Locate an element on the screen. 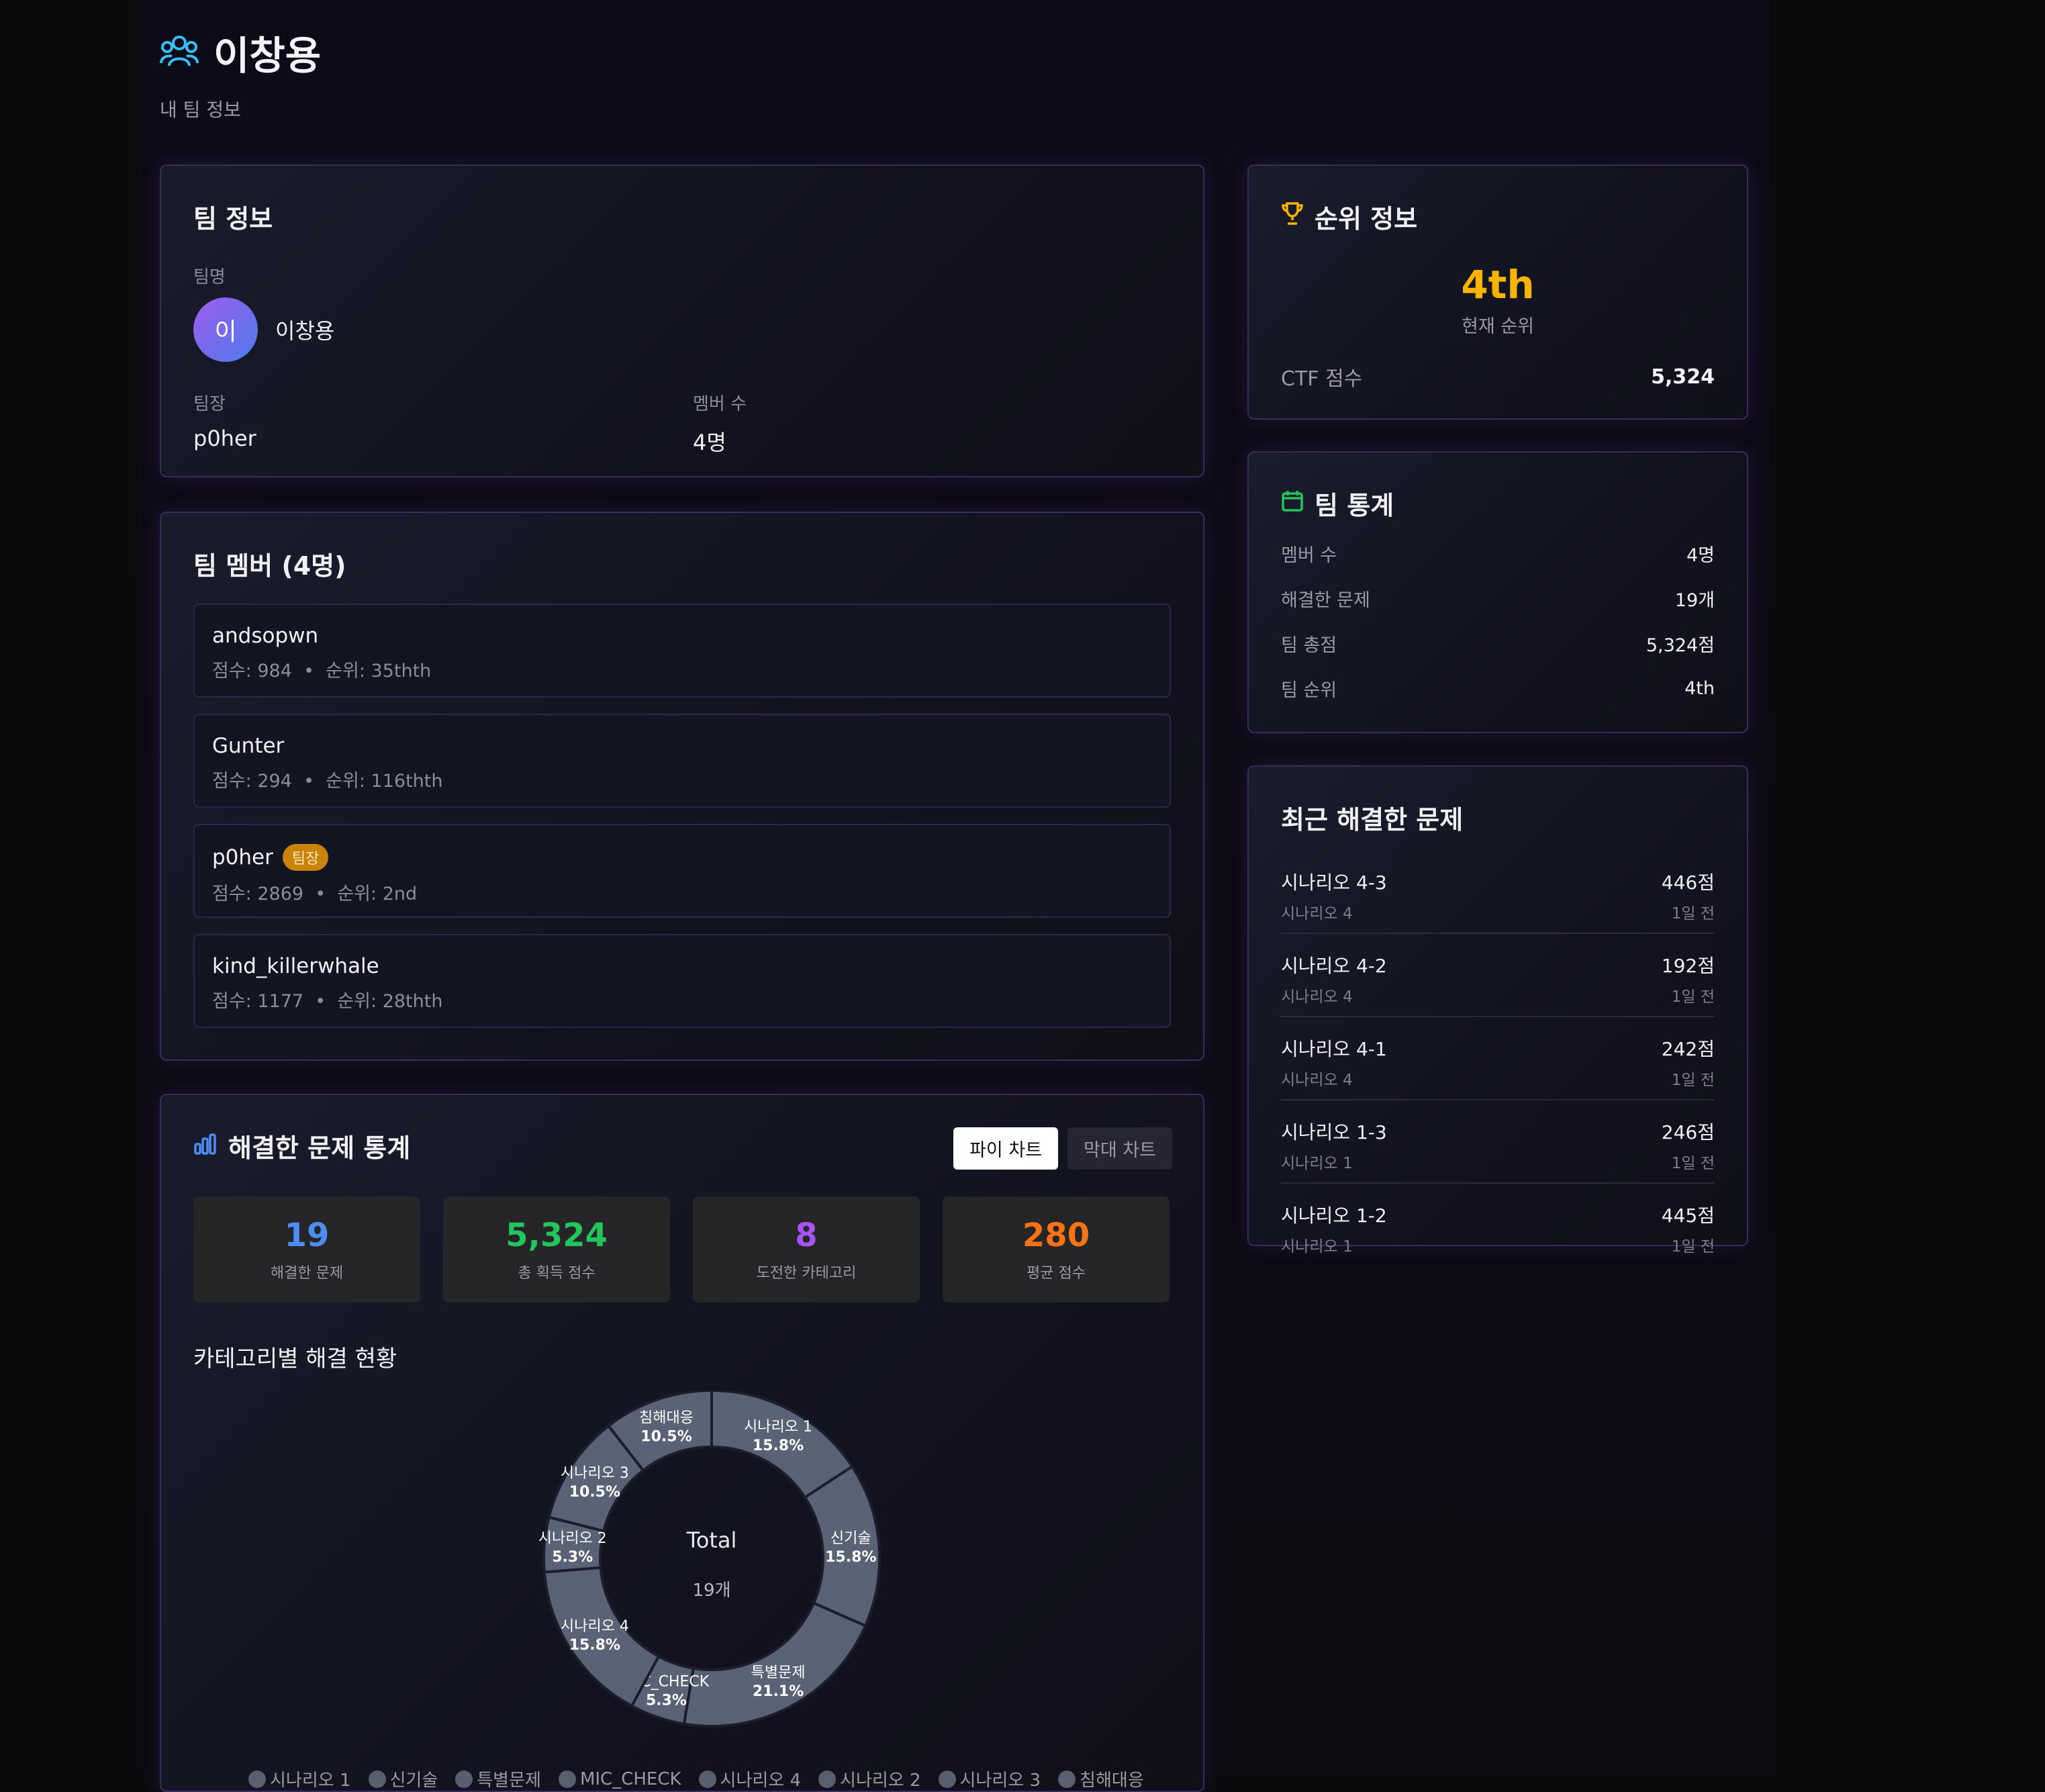  pie-slice-percent: 10.5% is located at coordinates (594, 1492).